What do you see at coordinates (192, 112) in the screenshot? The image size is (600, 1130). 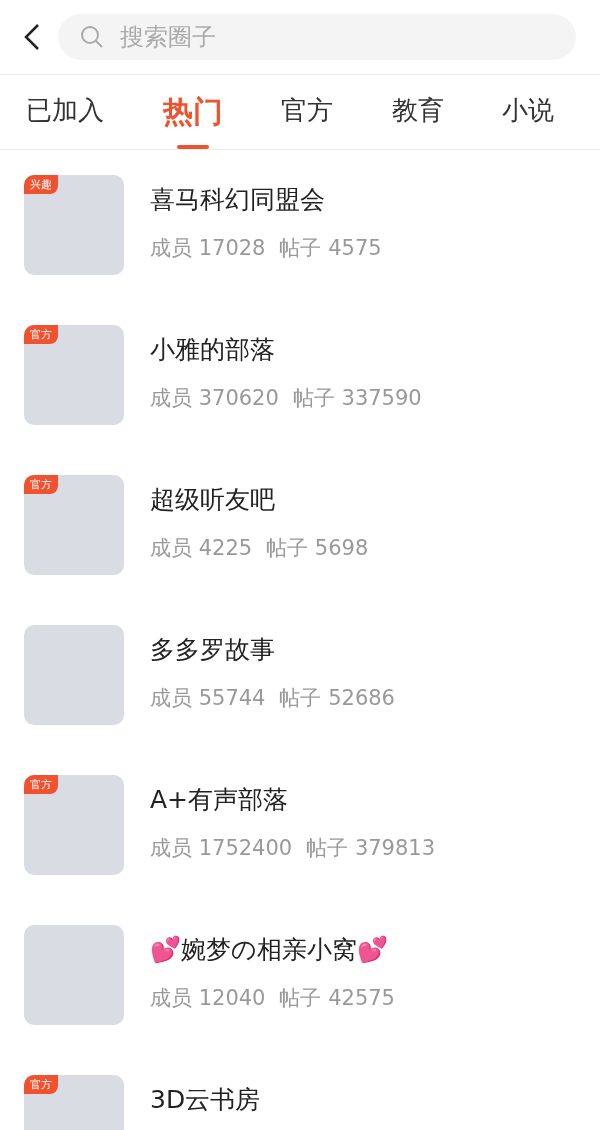 I see `tab: 热门` at bounding box center [192, 112].